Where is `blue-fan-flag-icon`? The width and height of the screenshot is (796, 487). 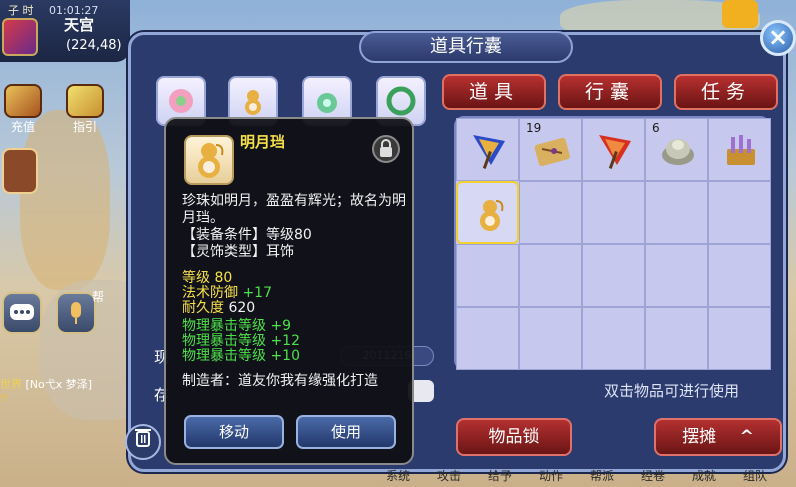 blue-fan-flag-icon is located at coordinates (489, 152).